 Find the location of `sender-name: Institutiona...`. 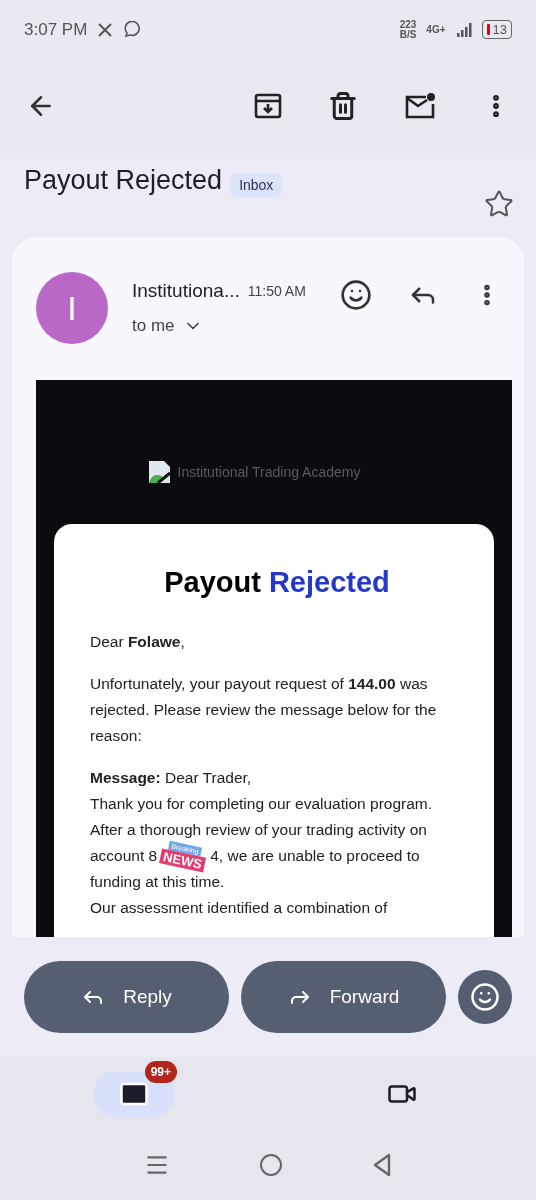

sender-name: Institutiona... is located at coordinates (186, 291).